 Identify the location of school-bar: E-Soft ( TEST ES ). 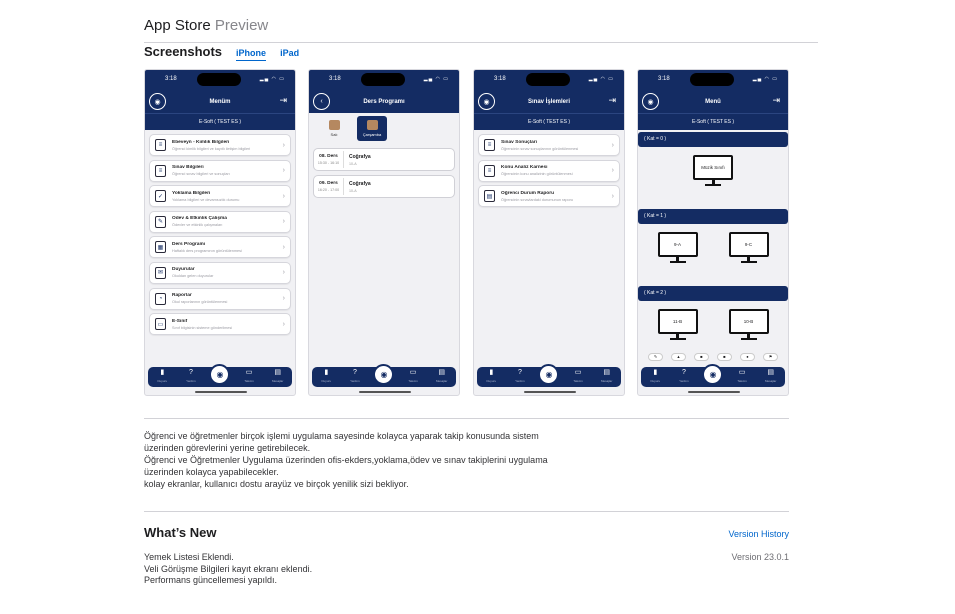
(713, 121).